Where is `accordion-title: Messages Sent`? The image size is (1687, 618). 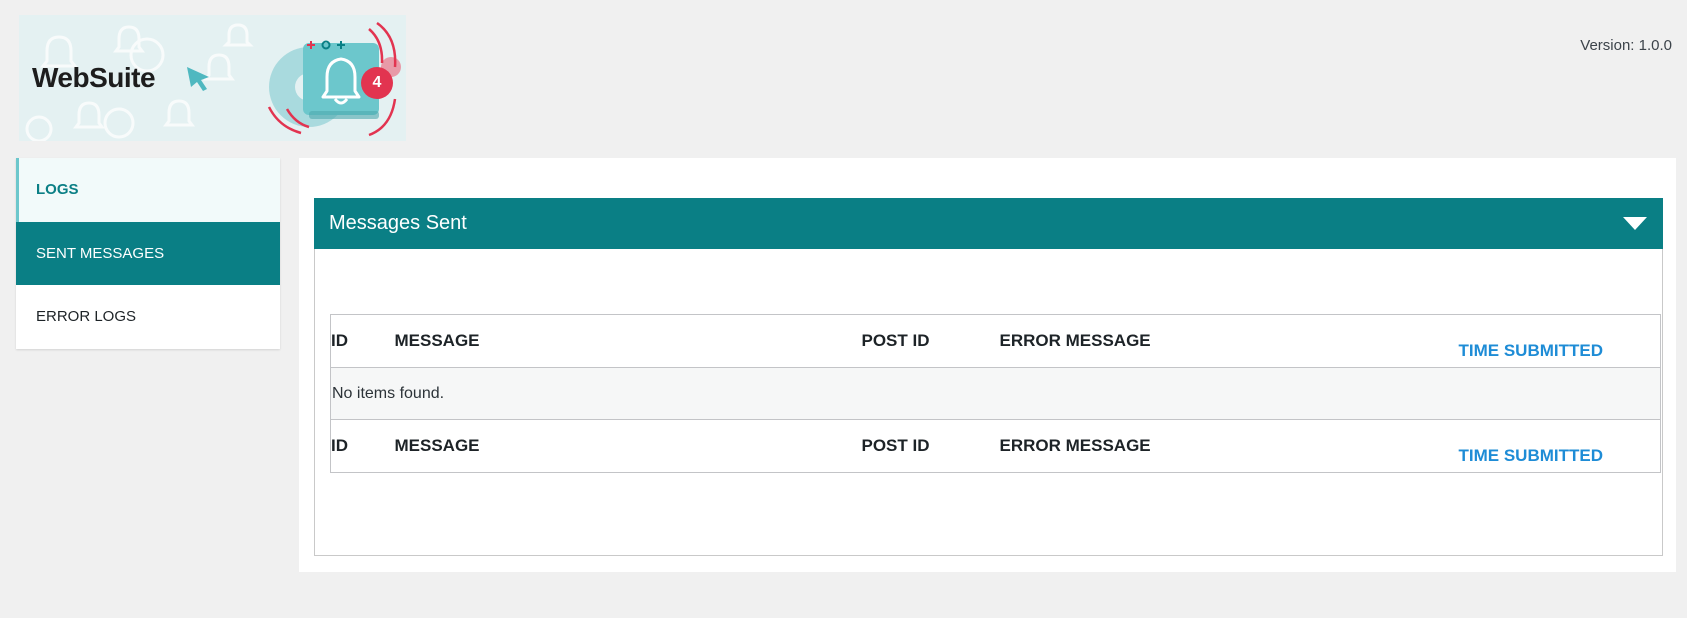 accordion-title: Messages Sent is located at coordinates (398, 223).